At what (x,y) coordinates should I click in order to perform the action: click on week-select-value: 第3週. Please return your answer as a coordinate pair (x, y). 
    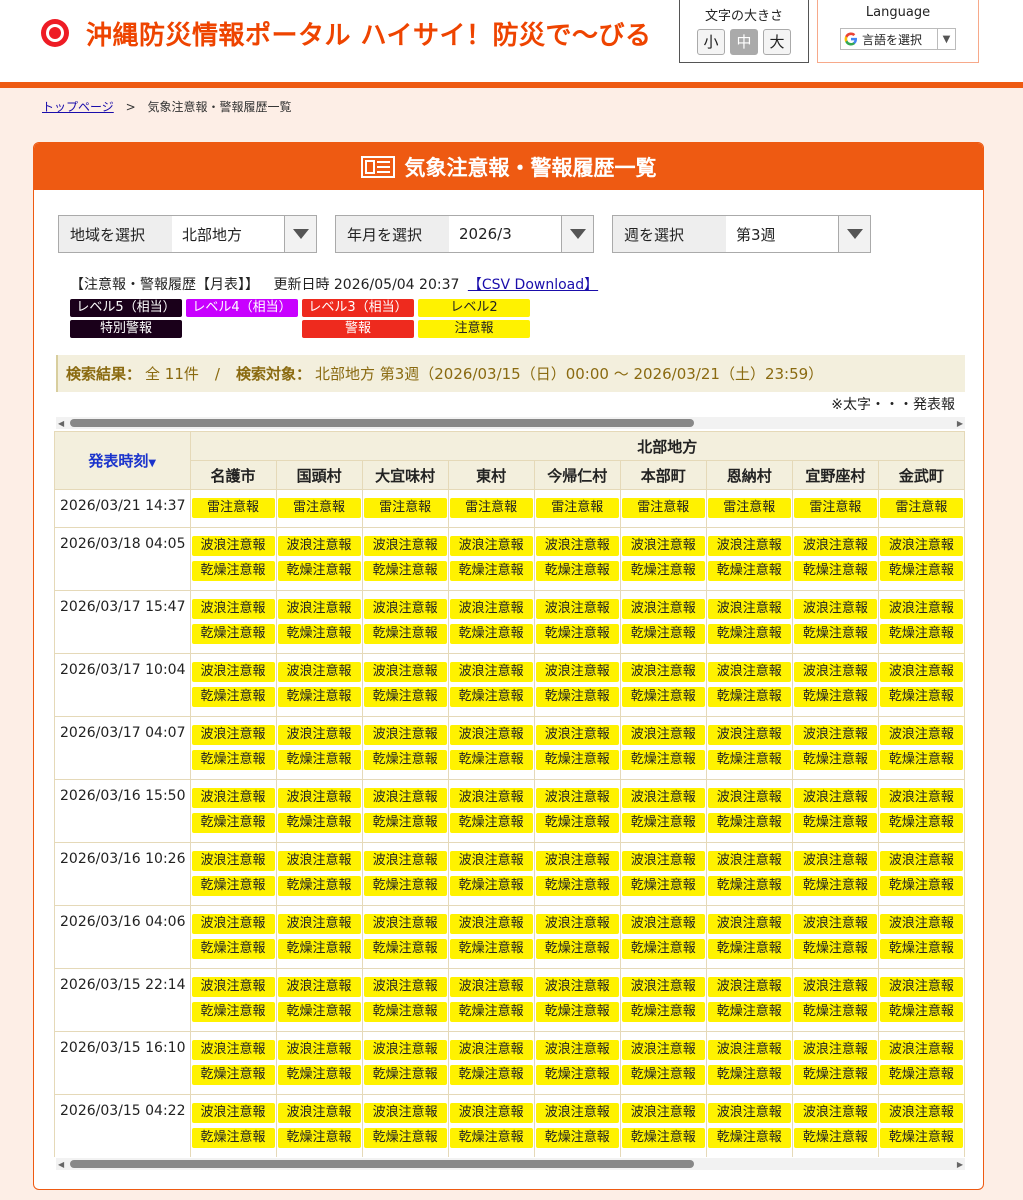
    Looking at the image, I should click on (756, 234).